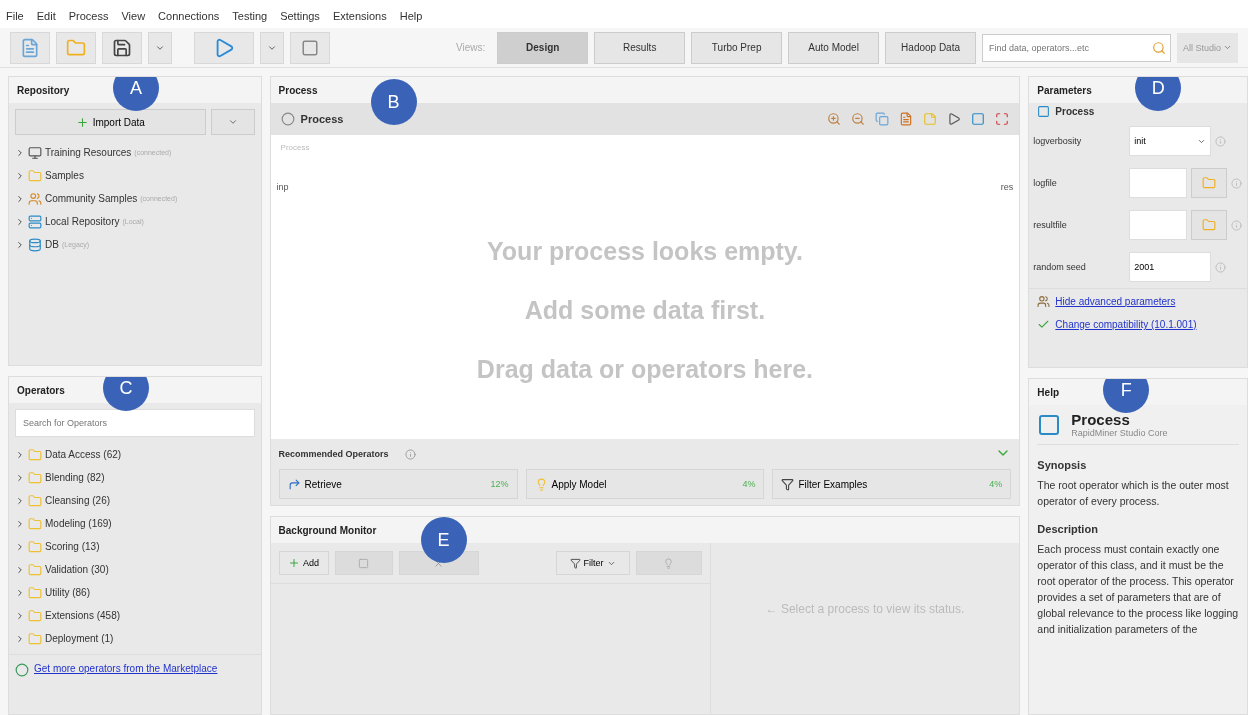 The image size is (1248, 715). What do you see at coordinates (1133, 493) in the screenshot?
I see `section-text: The root operator which is the outer most operator of every process.` at bounding box center [1133, 493].